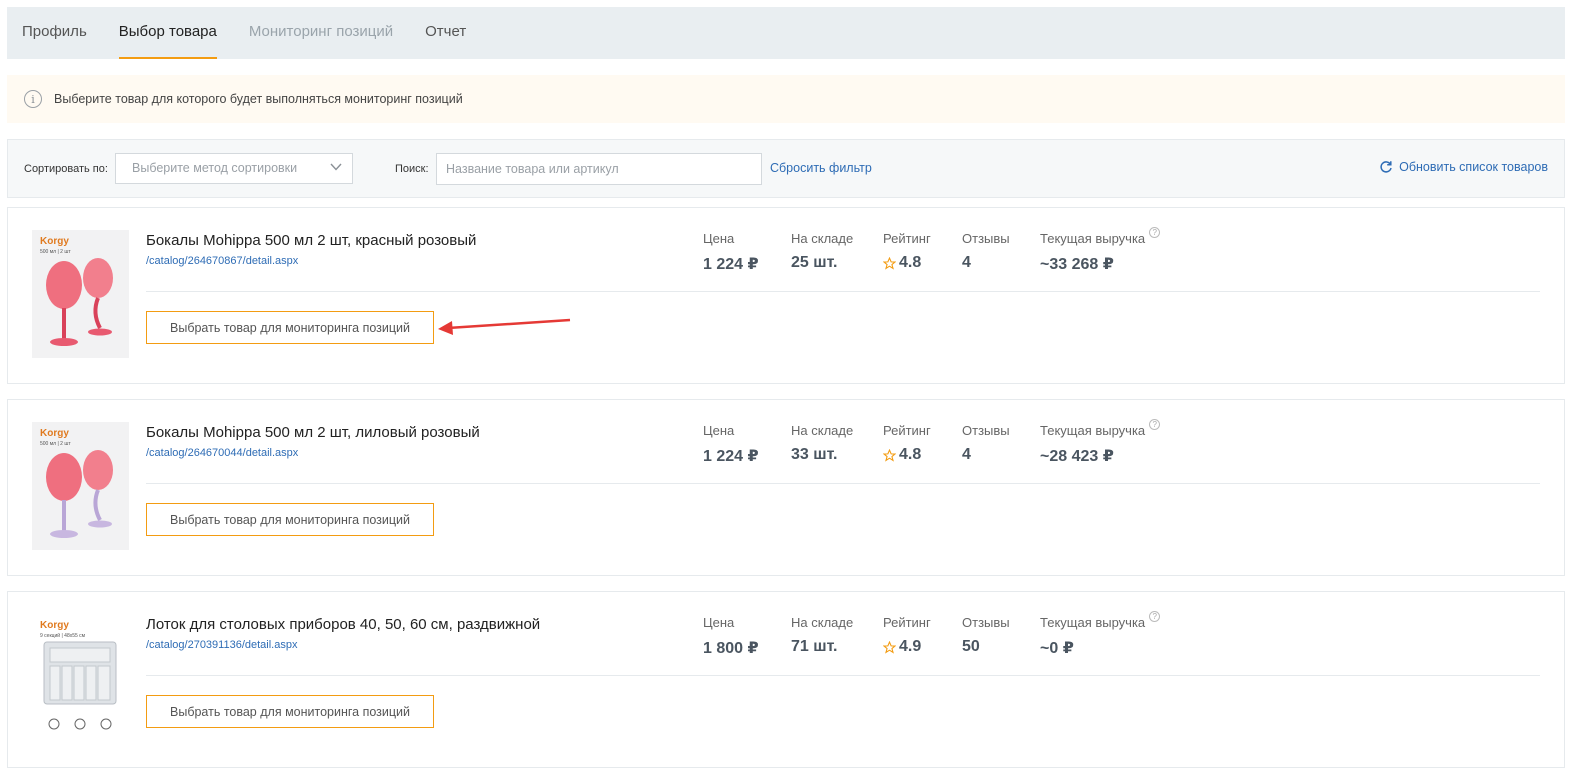 Image resolution: width=1580 pixels, height=782 pixels. What do you see at coordinates (910, 646) in the screenshot?
I see `rating-value: 4.9` at bounding box center [910, 646].